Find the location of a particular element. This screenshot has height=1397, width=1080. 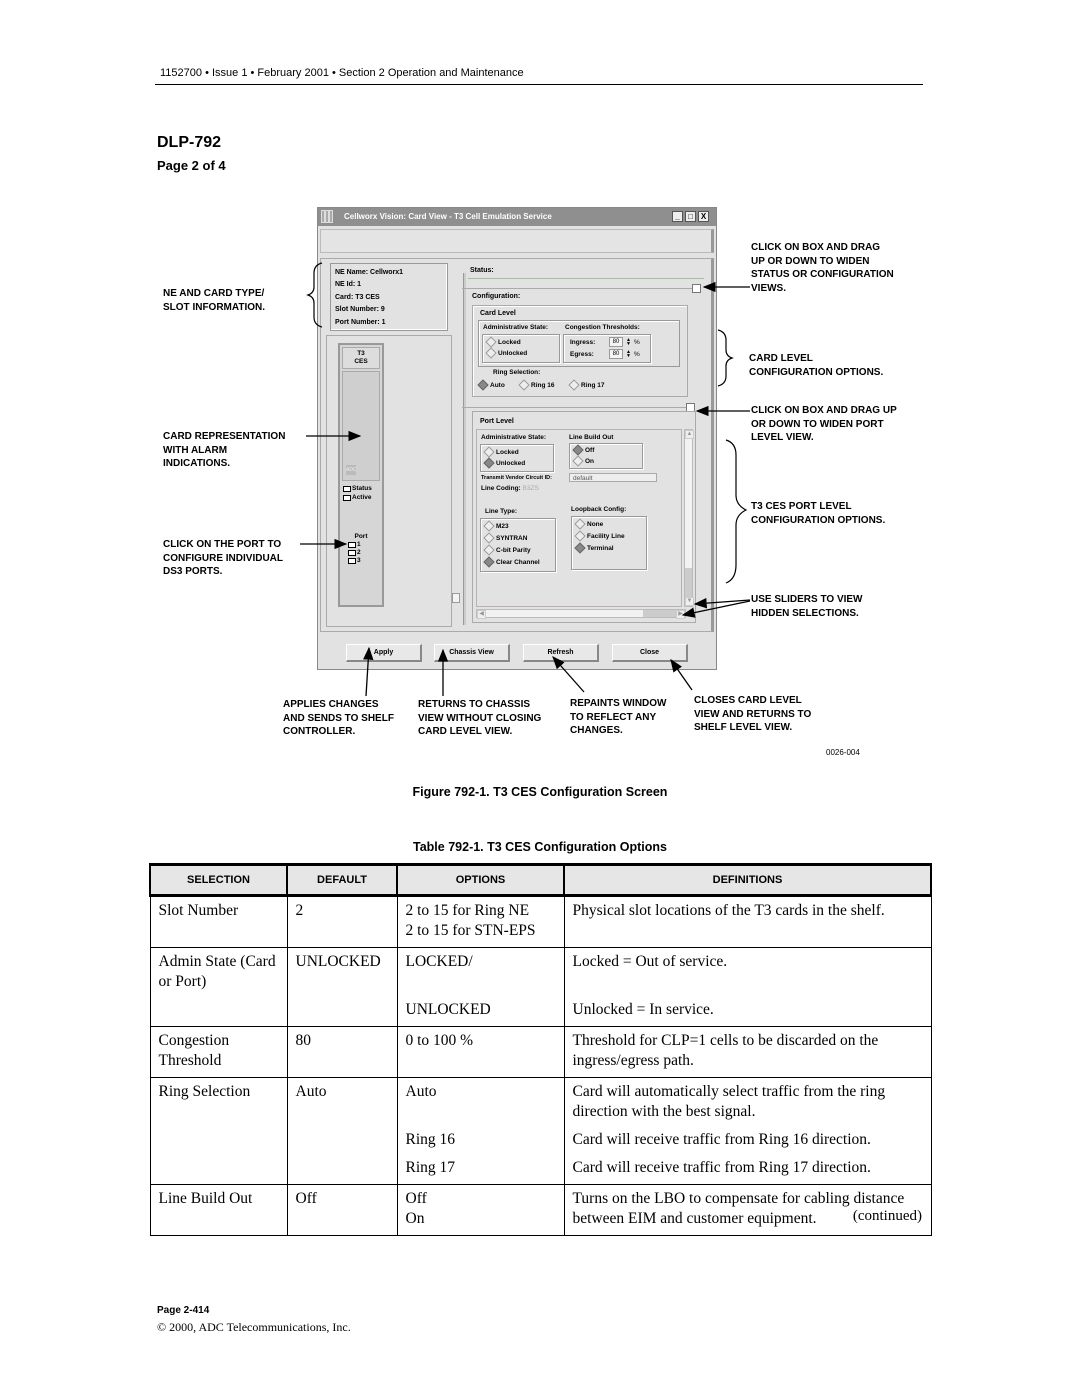

port-3: 3 is located at coordinates (354, 560).